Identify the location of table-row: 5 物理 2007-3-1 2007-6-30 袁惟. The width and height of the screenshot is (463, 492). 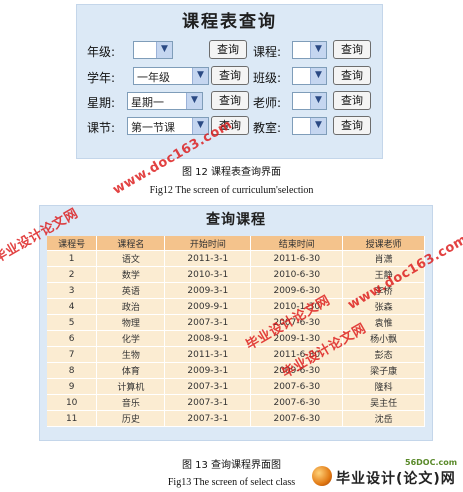
(236, 323).